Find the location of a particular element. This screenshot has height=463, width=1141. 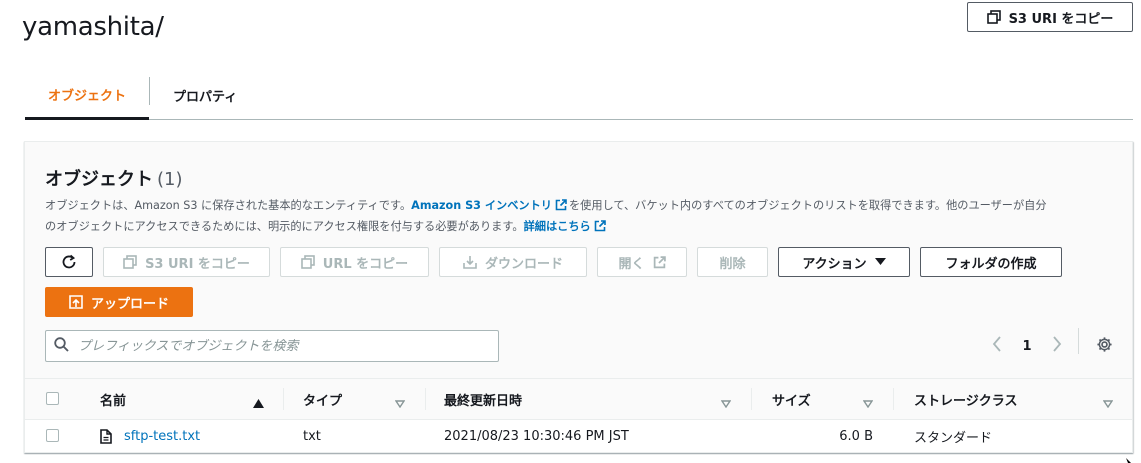

column-header-type: タイプ is located at coordinates (322, 399).